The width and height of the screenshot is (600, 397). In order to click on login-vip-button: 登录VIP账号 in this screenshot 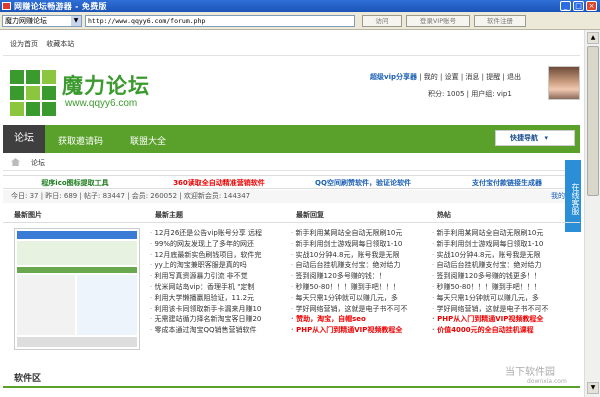, I will do `click(438, 21)`.